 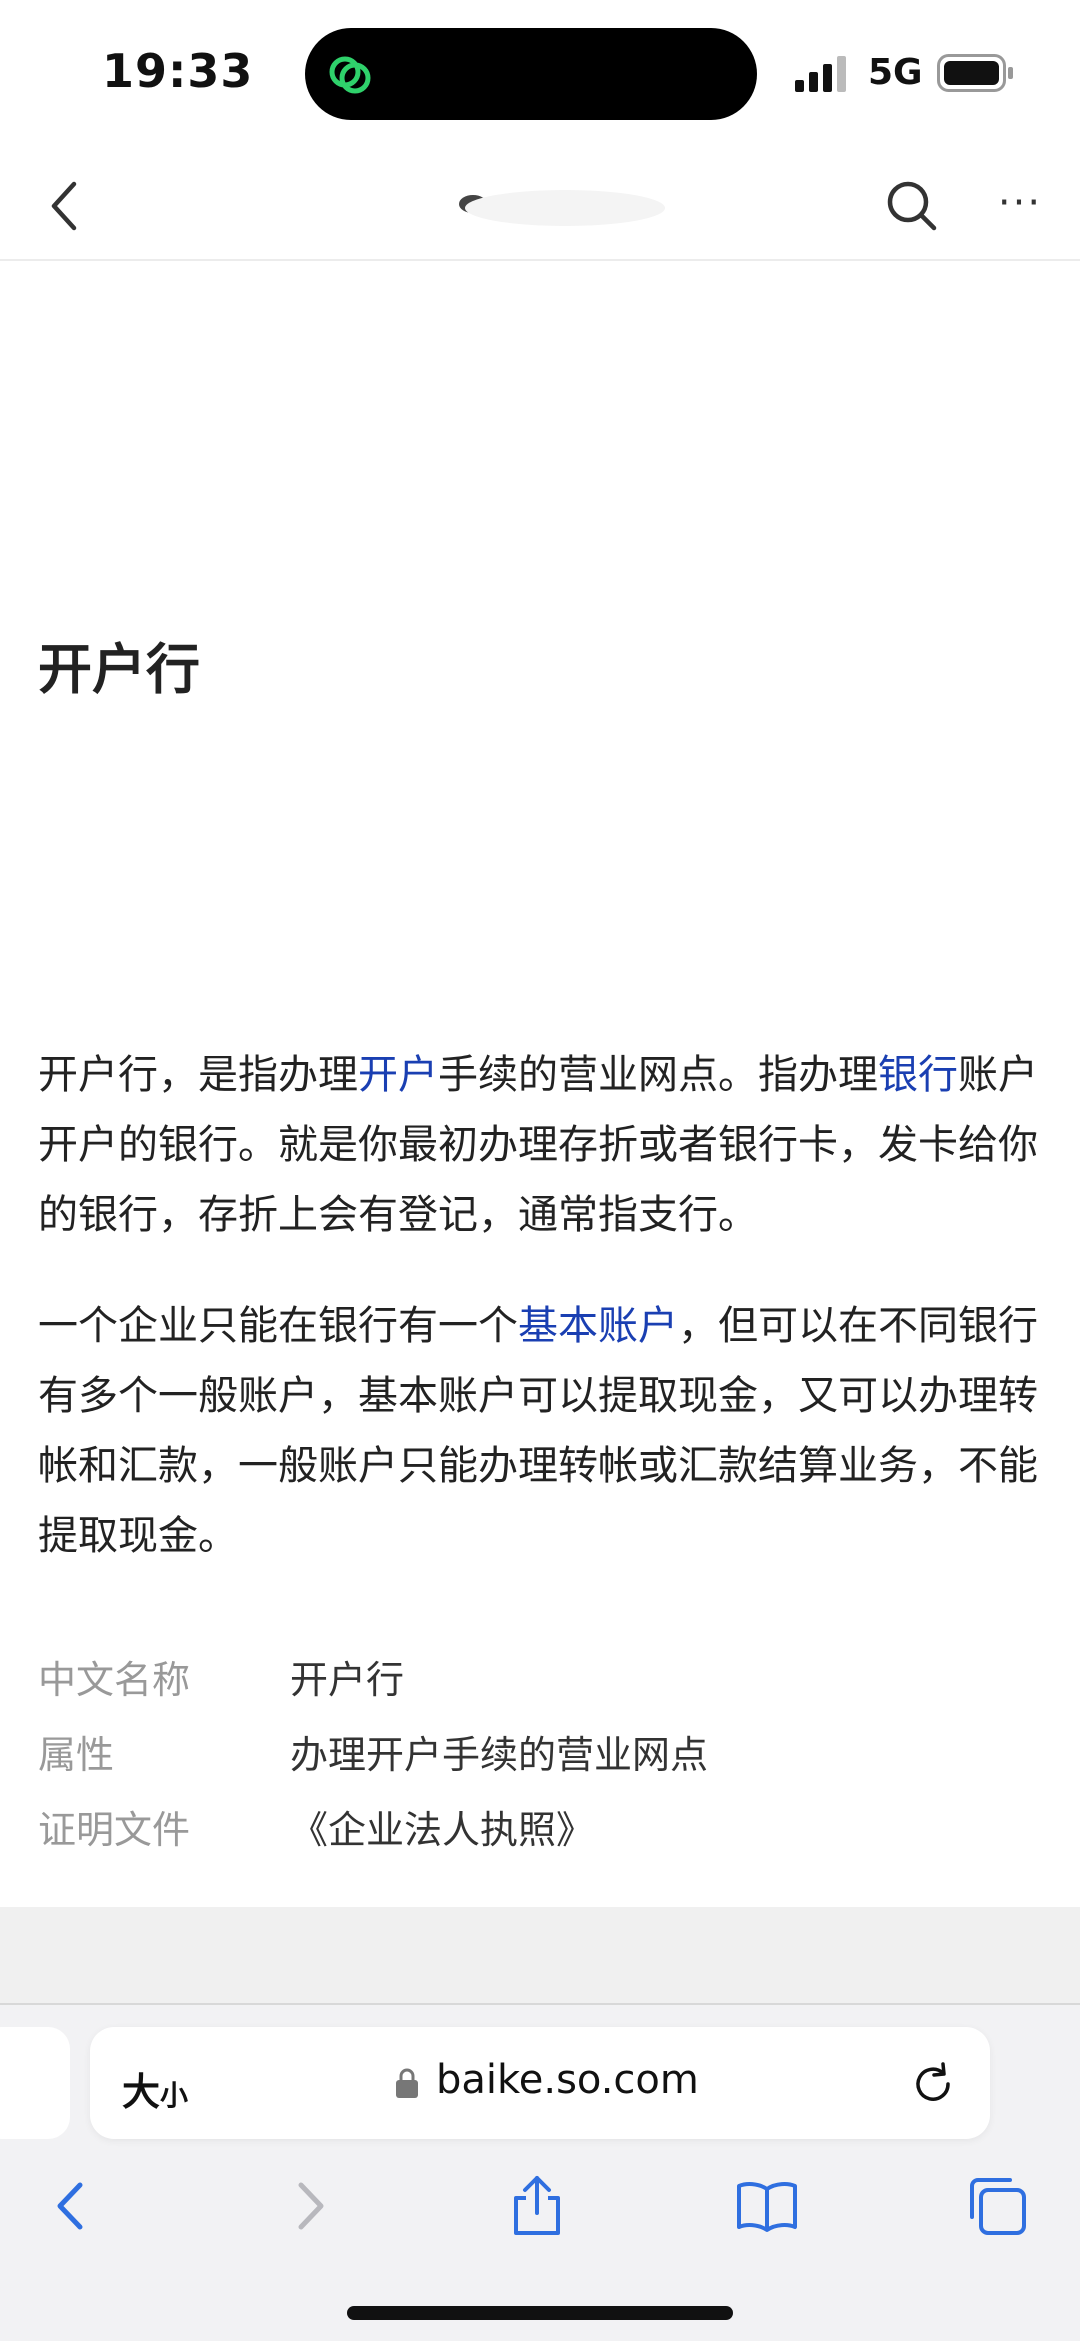 I want to click on link-yinhang: 银行, so click(x=918, y=1075).